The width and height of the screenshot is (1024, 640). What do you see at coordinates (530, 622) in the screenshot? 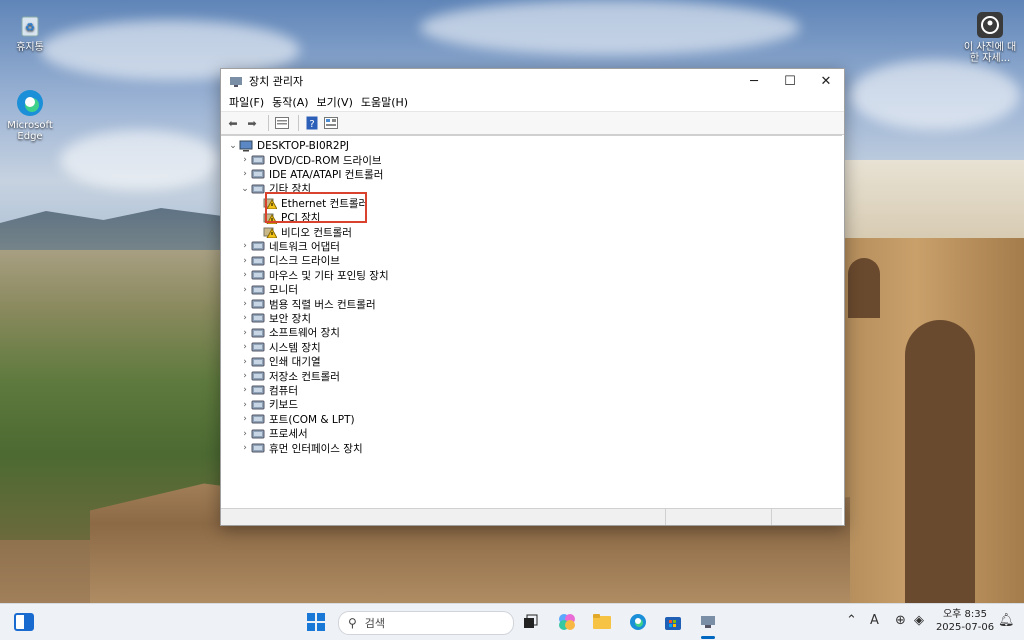
I see `task-view-button` at bounding box center [530, 622].